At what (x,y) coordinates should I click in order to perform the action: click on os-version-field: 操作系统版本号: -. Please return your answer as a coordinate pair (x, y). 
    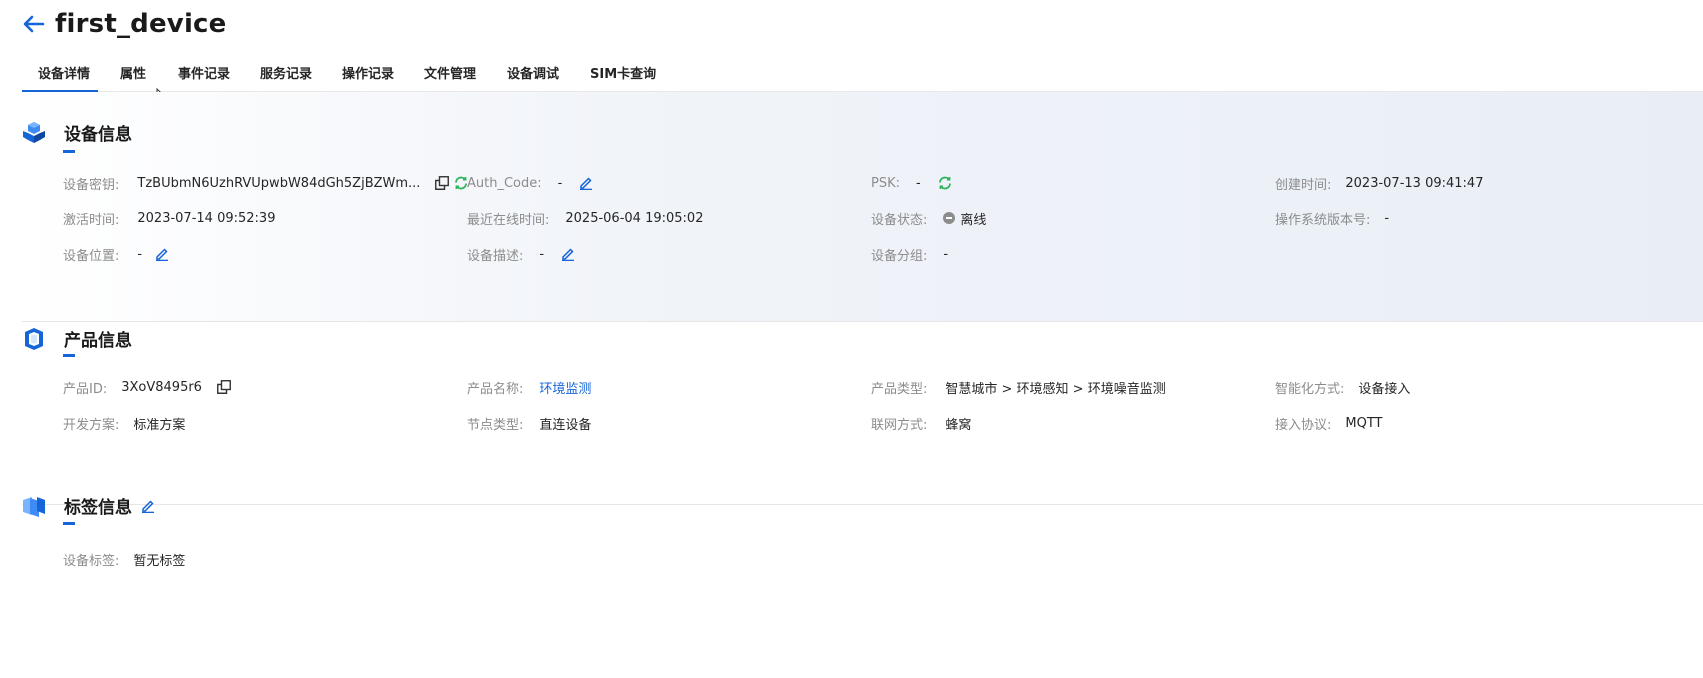
    Looking at the image, I should click on (1332, 218).